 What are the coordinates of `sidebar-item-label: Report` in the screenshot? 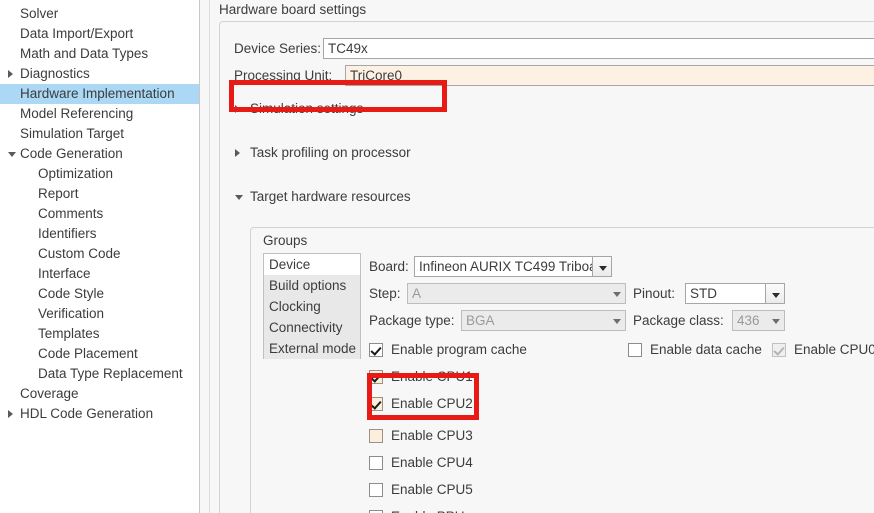 It's located at (58, 193).